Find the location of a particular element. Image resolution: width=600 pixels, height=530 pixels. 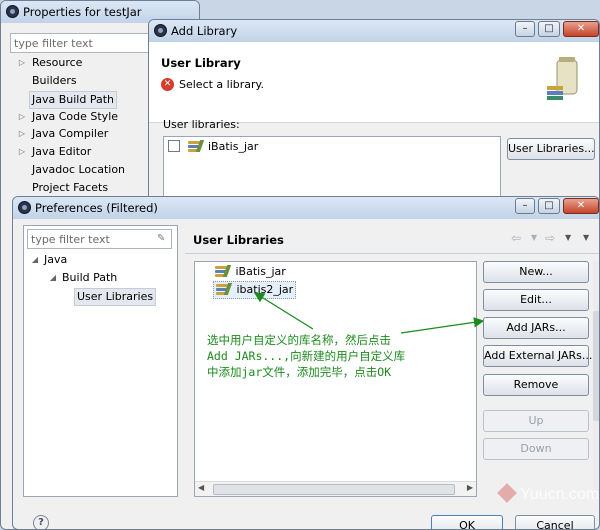

error-icon: ✕ is located at coordinates (167, 84).